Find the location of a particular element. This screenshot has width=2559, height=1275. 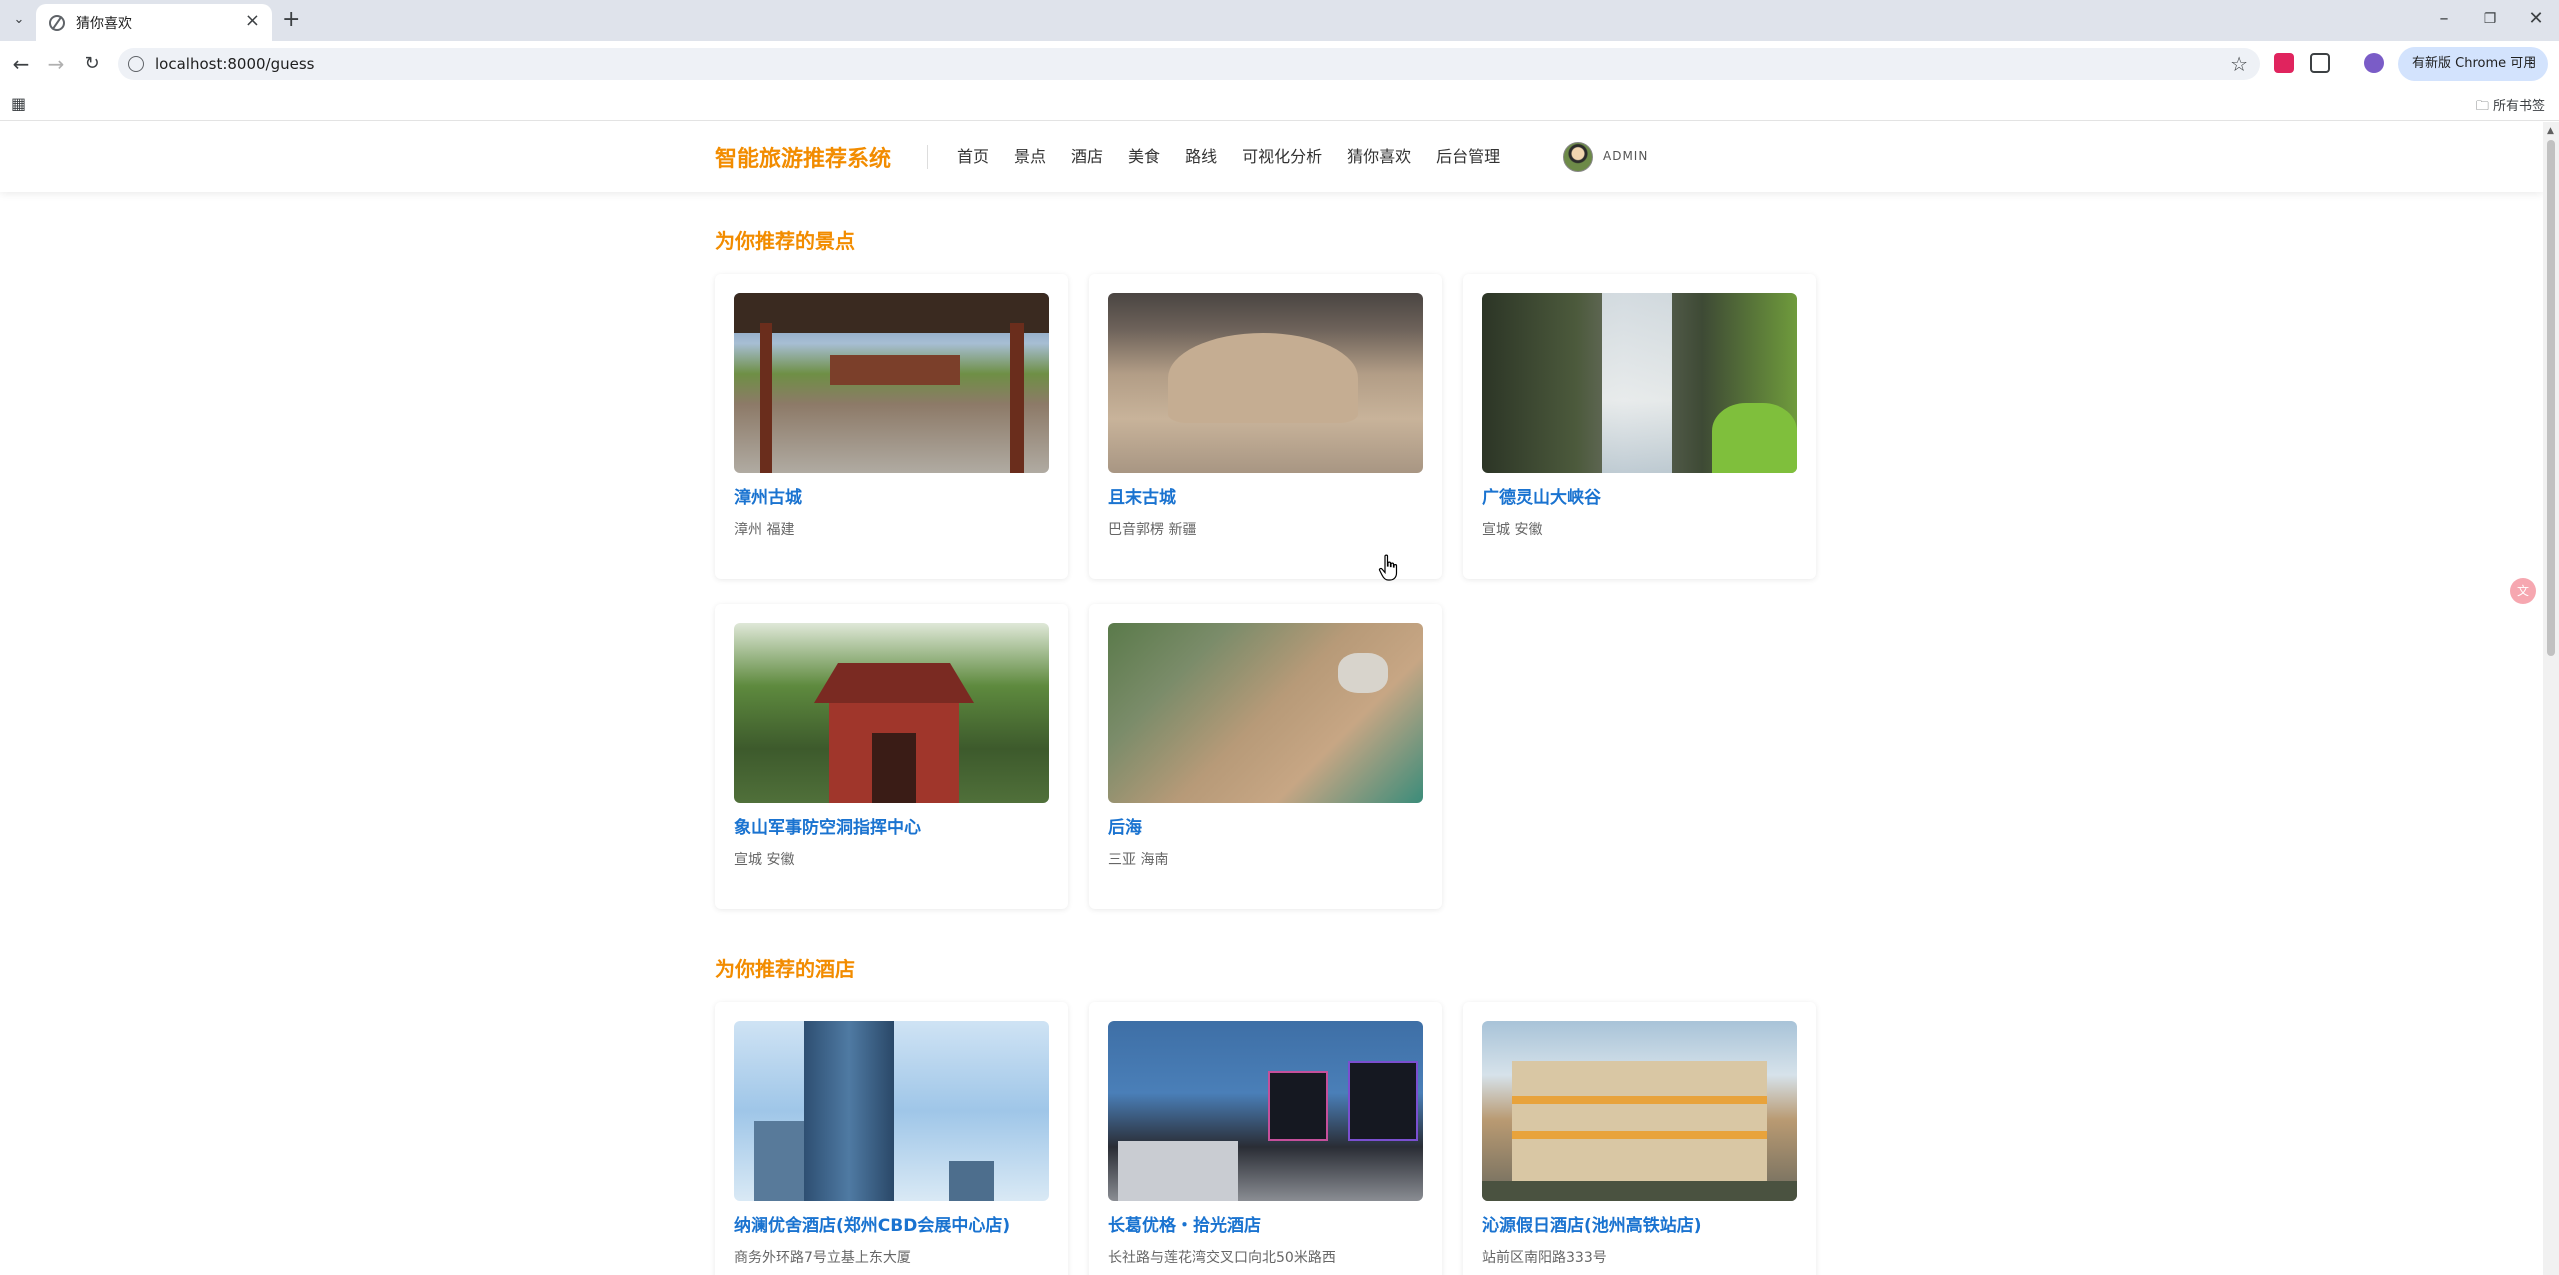

tab-search-chevron-icon: ⌄ is located at coordinates (19, 20).